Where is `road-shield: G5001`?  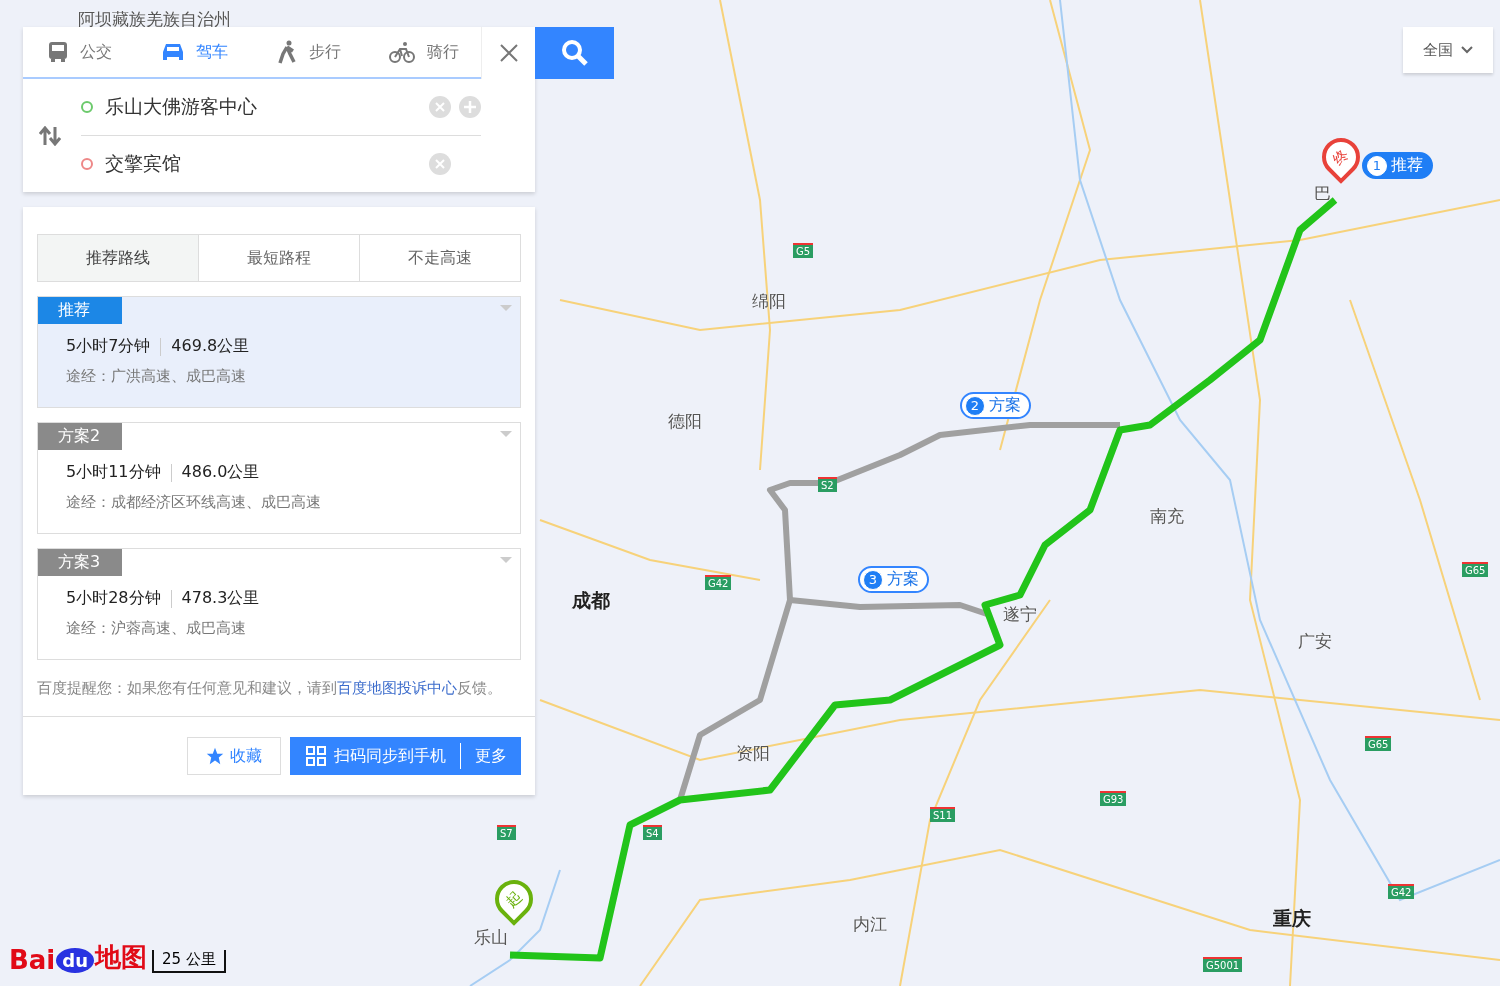
road-shield: G5001 is located at coordinates (1223, 964).